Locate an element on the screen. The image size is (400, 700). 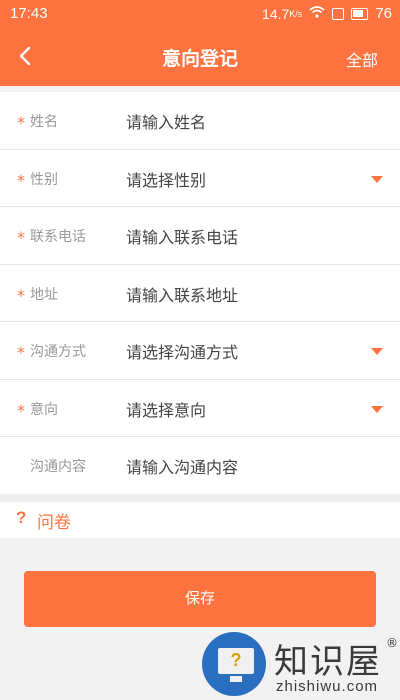
phone-input: 请输入联系电话 is located at coordinates (182, 236).